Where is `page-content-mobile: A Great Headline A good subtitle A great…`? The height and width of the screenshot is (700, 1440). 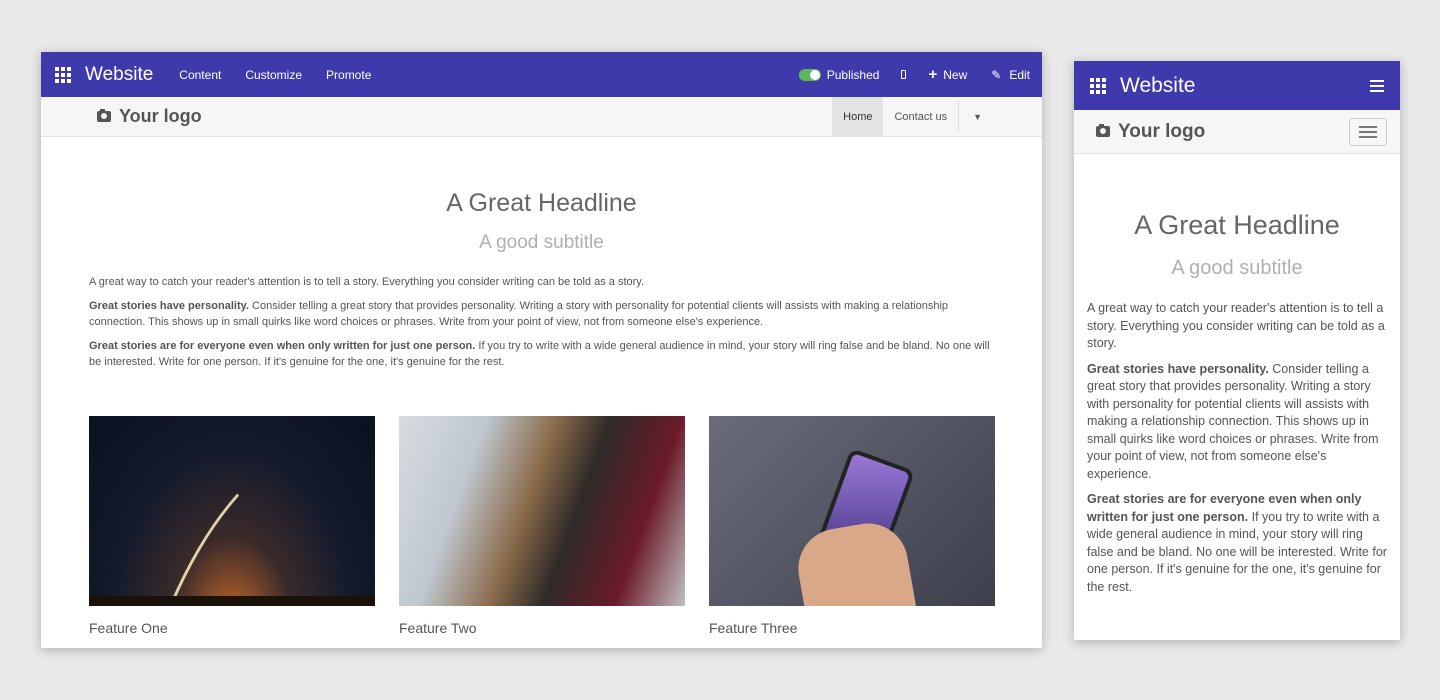
page-content-mobile: A Great Headline A good subtitle A great… is located at coordinates (1237, 375).